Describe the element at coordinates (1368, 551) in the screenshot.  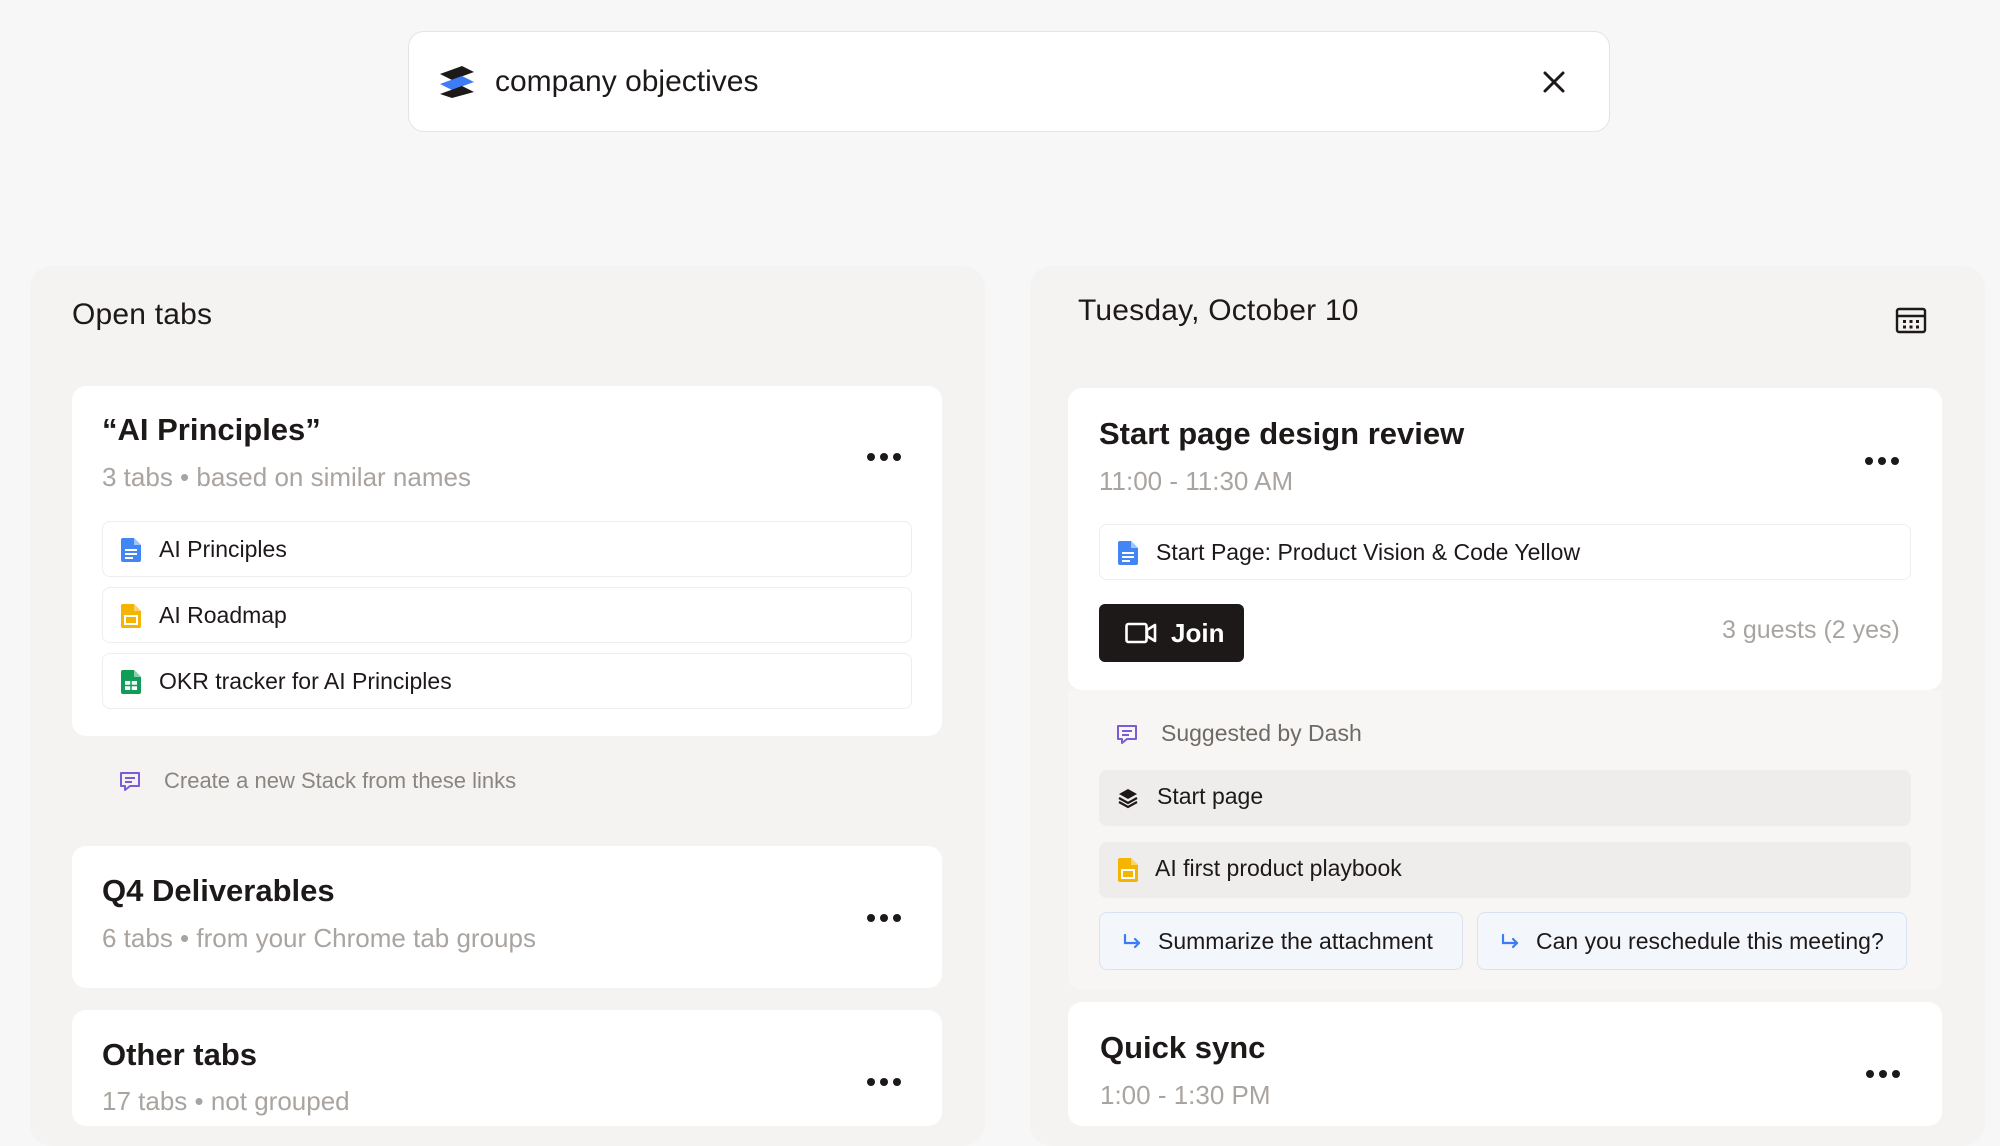
I see `attachment-label: Start Page: Product Vision & Code Yellow` at that location.